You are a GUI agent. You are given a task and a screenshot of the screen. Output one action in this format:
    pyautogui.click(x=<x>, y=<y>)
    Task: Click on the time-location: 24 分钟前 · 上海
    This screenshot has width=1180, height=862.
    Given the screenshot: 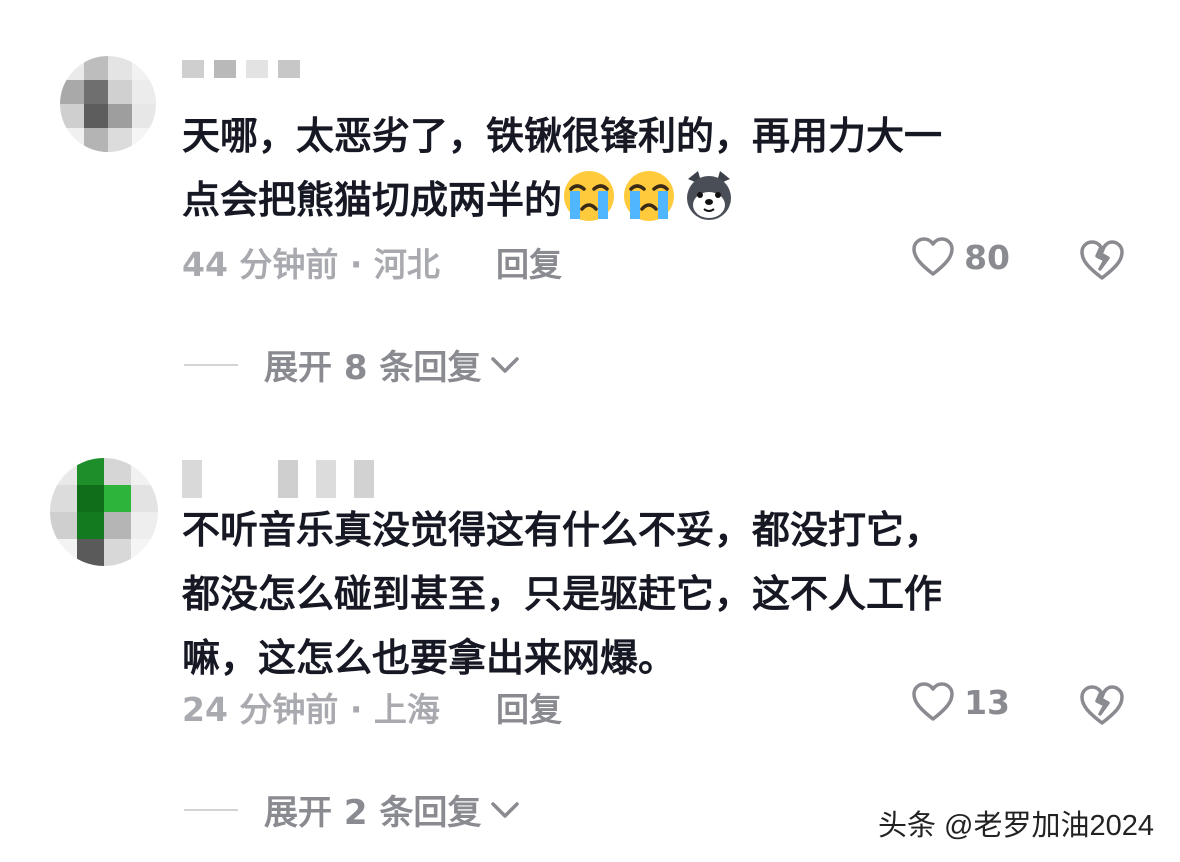 What is the action you would take?
    pyautogui.click(x=311, y=709)
    